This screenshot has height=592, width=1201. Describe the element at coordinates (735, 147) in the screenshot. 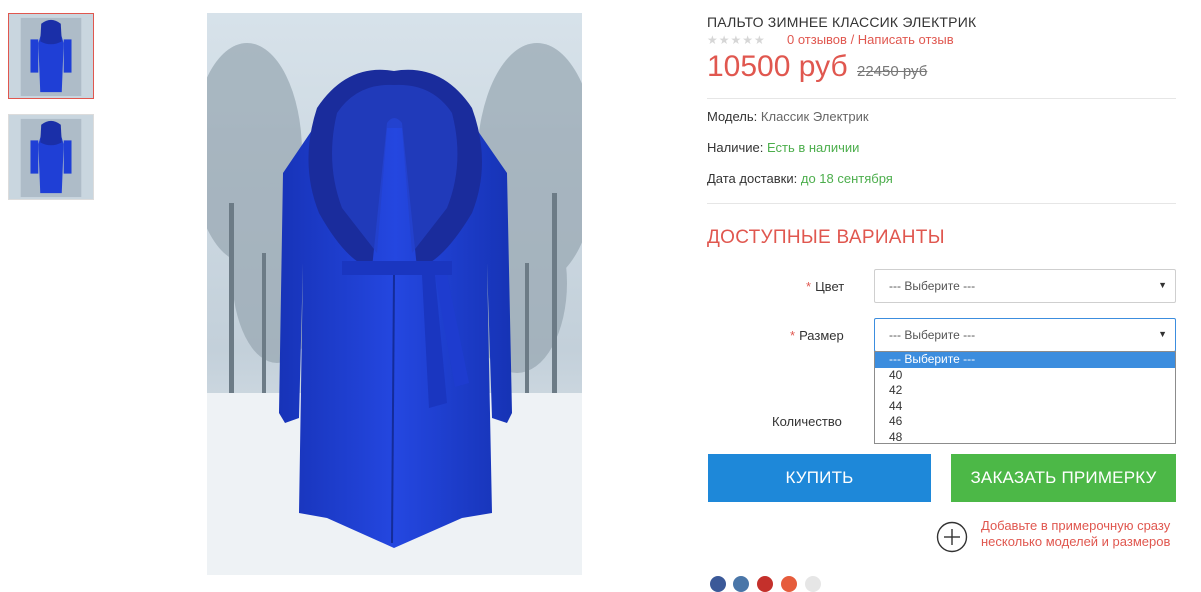

I see `stock-label: Наличие:` at that location.